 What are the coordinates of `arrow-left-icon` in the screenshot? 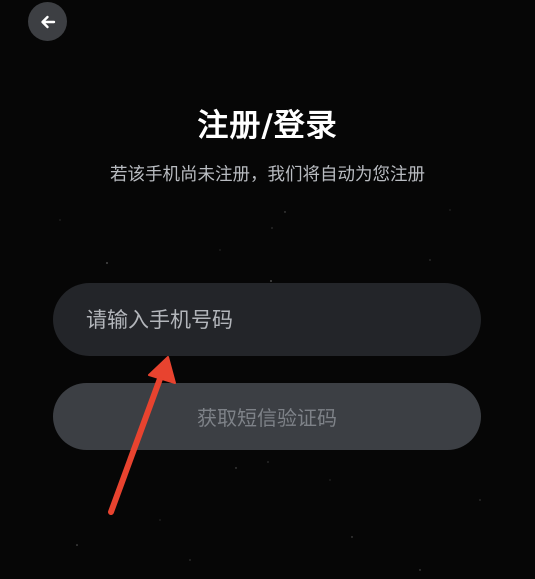 It's located at (47, 21).